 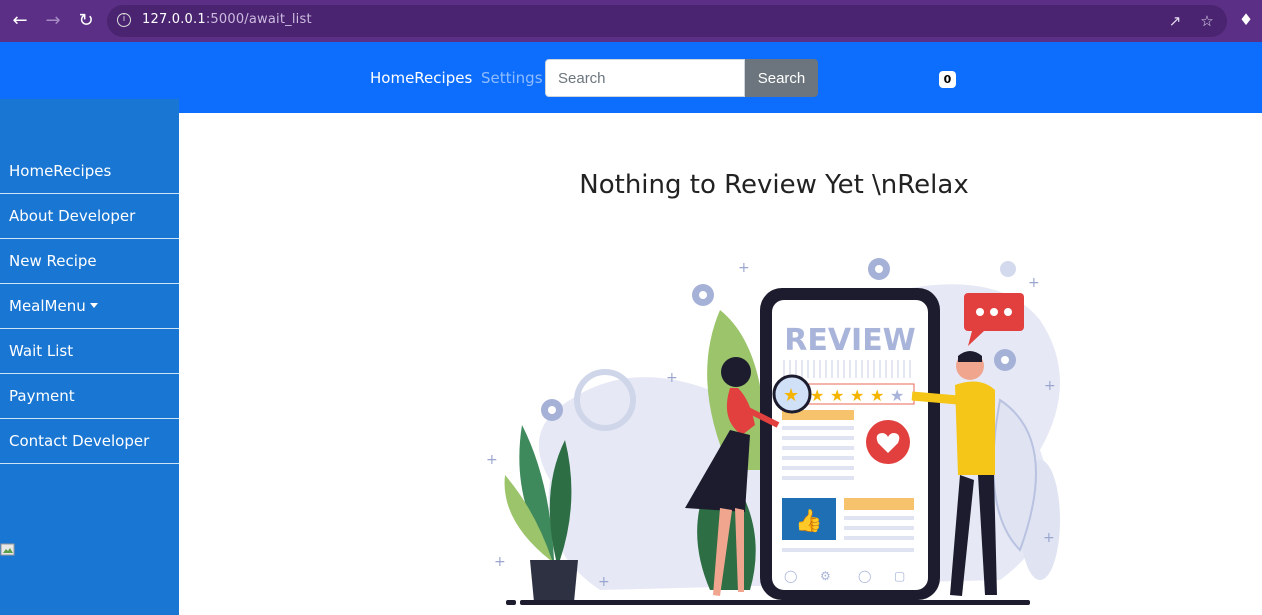 What do you see at coordinates (53, 261) in the screenshot?
I see `sidebar-item-label: New Recipe` at bounding box center [53, 261].